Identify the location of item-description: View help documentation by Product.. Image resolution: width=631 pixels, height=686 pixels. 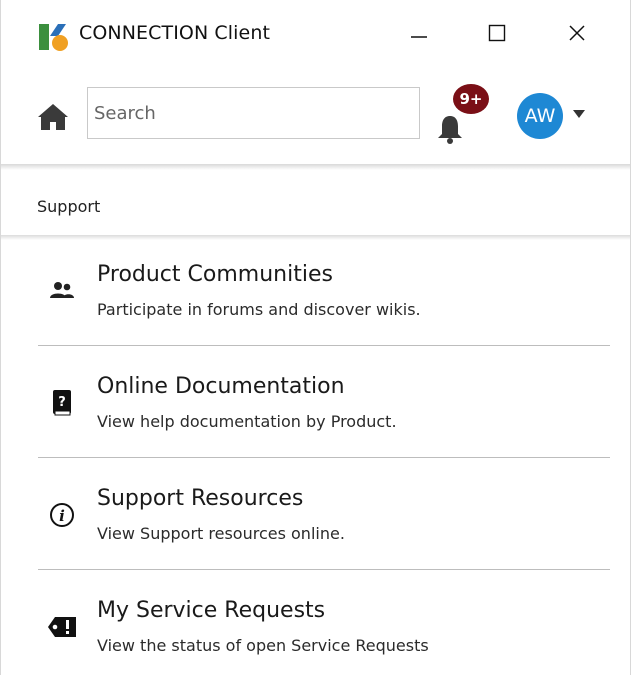
(247, 421).